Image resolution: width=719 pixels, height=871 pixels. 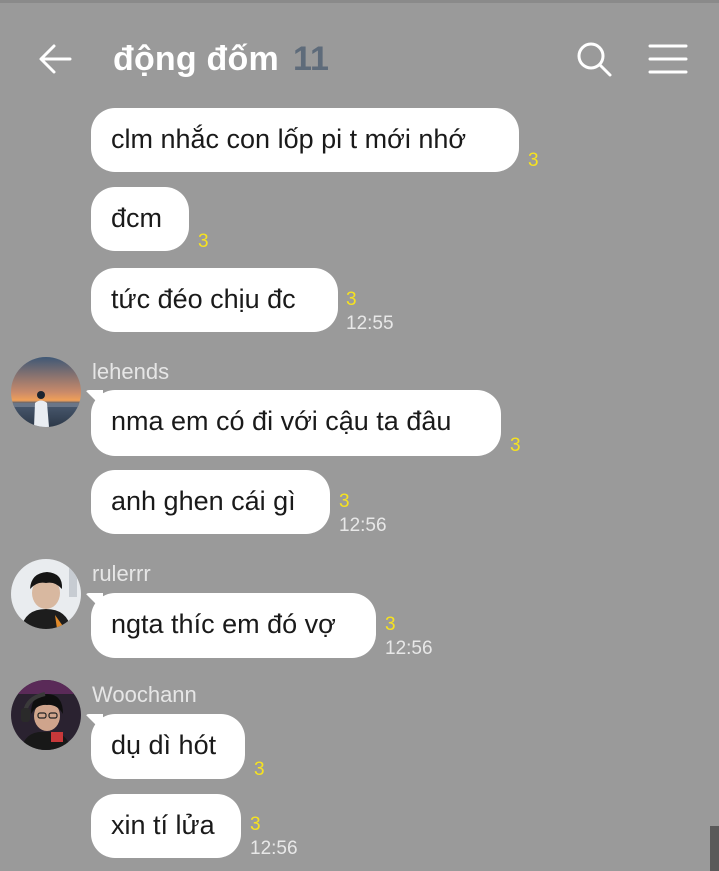 I want to click on sender-name: rulerrr, so click(x=121, y=573).